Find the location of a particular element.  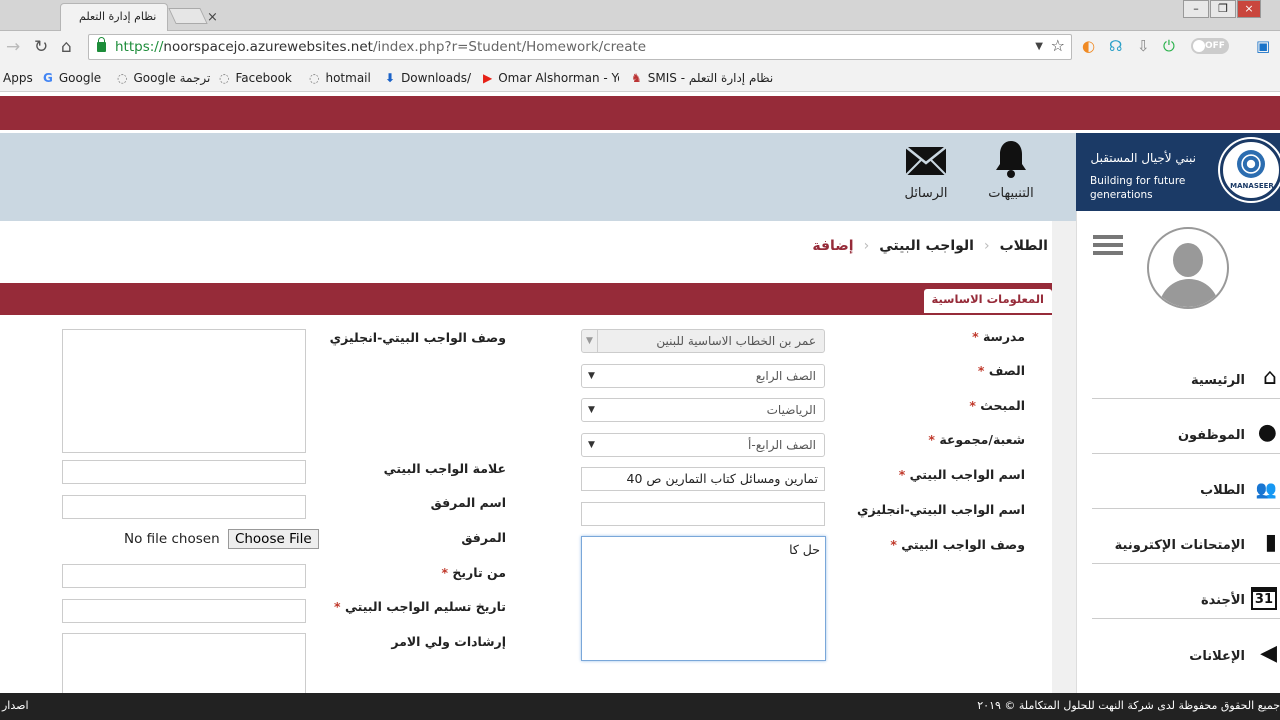

school-select: عمر بن الخطاب الاساسية للبنين ▼ is located at coordinates (703, 341).